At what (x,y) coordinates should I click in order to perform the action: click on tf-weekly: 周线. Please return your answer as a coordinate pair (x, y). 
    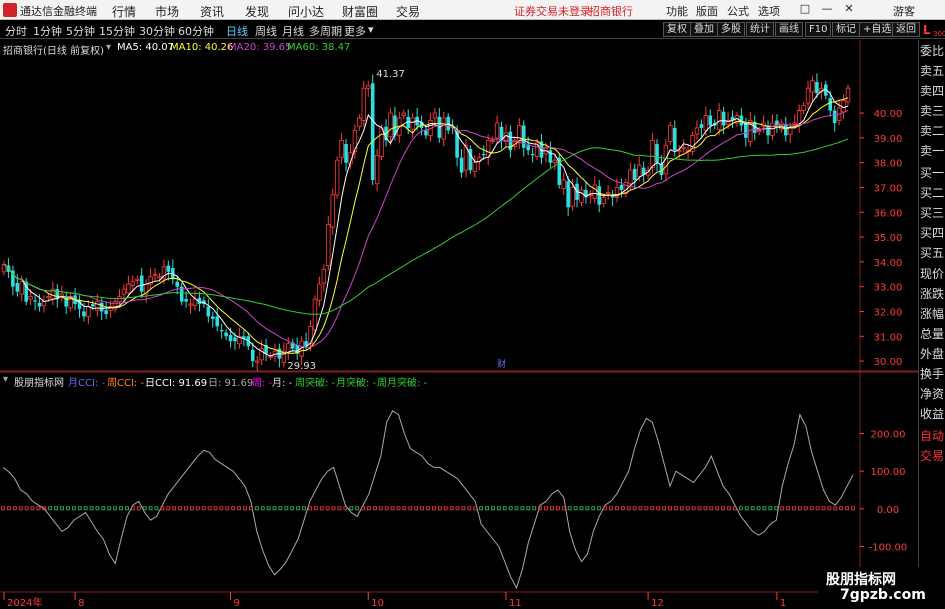
    Looking at the image, I should click on (266, 31).